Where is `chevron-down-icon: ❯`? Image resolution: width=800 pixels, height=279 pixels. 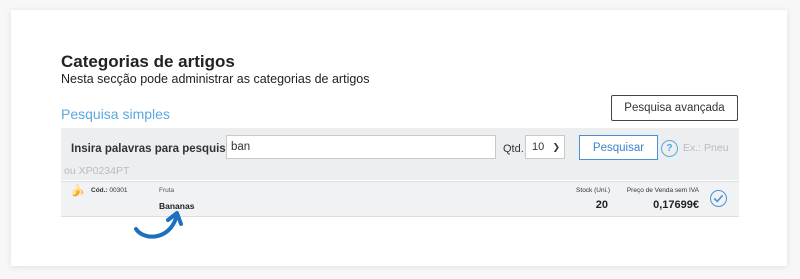 chevron-down-icon: ❯ is located at coordinates (556, 147).